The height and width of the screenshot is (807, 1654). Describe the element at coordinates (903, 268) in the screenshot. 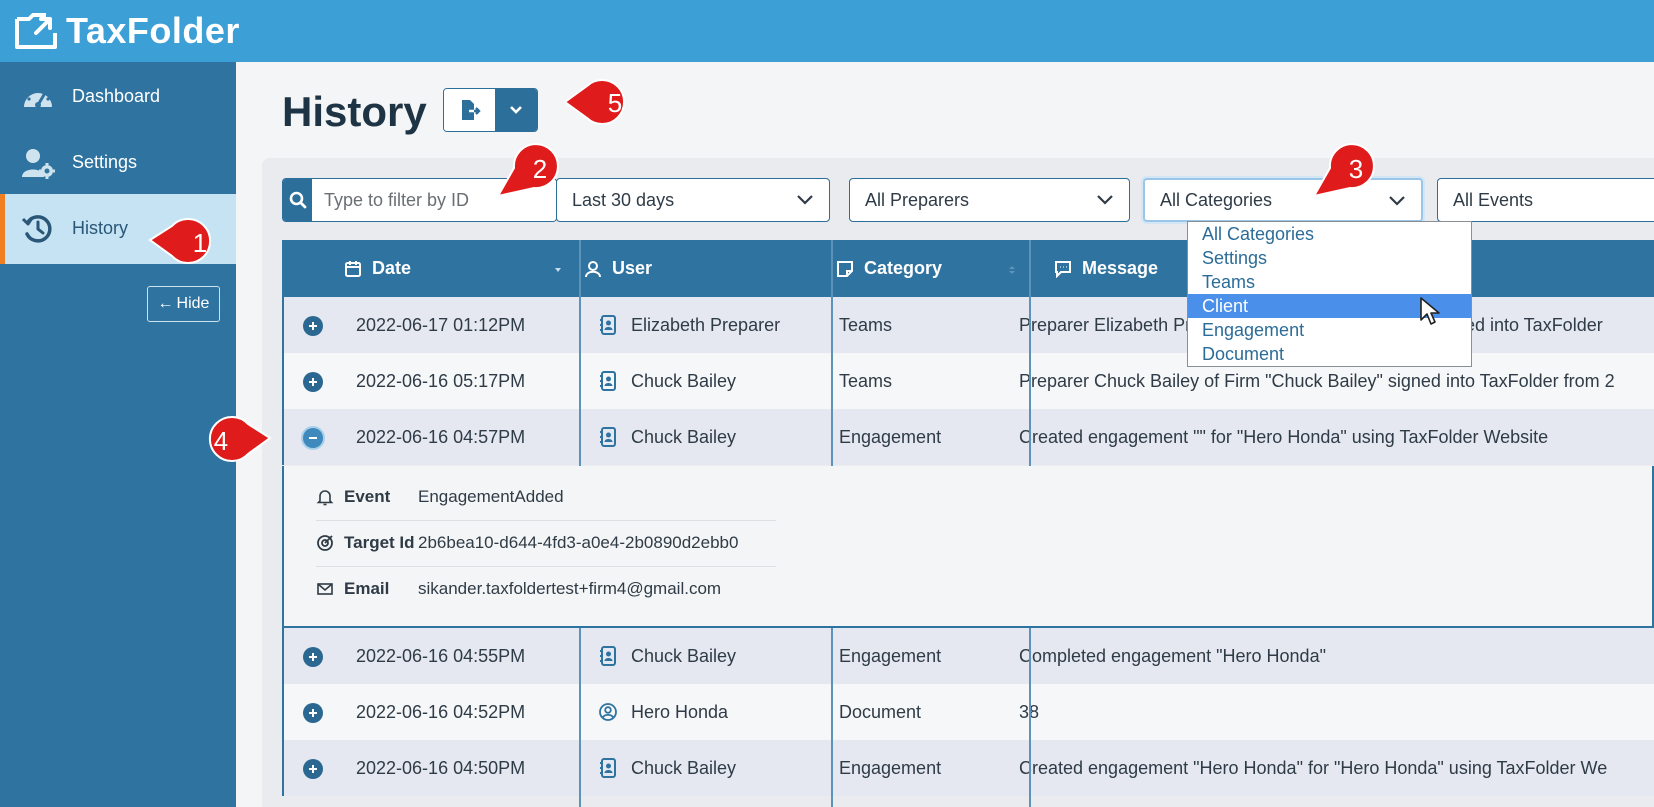

I see `column-header-label: Category` at that location.